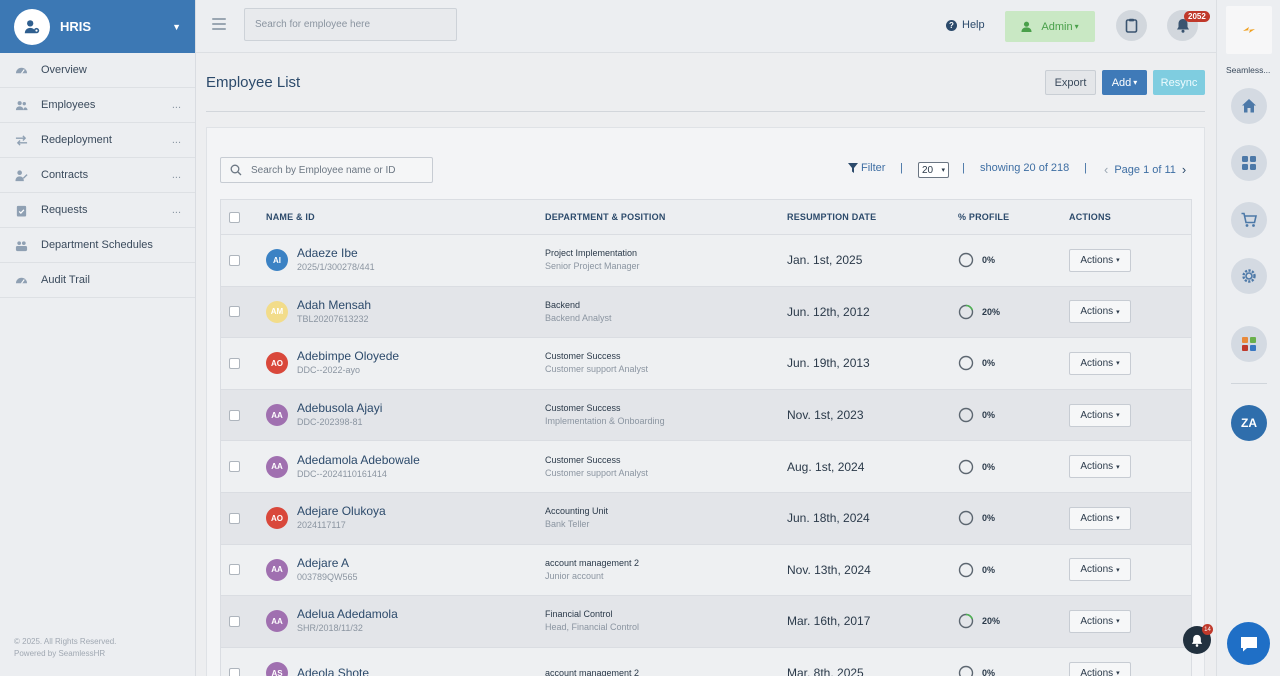 This screenshot has height=676, width=1280. I want to click on clipboard-icon, so click(1131, 25).